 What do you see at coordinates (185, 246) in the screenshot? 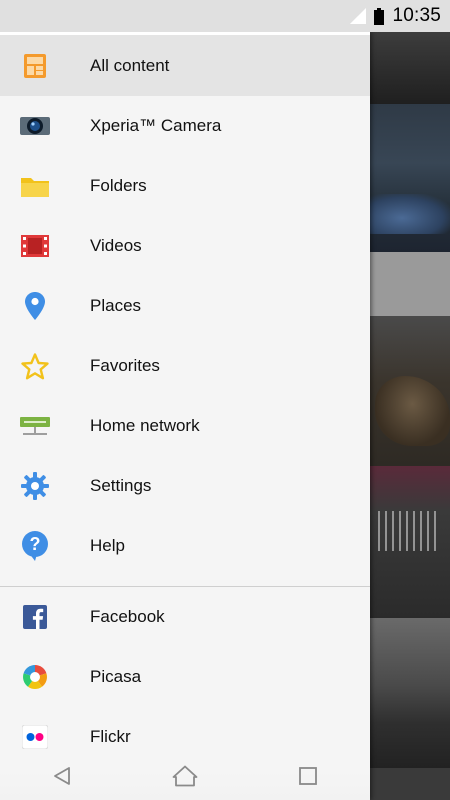
I see `drawer-item-videos: Videos` at bounding box center [185, 246].